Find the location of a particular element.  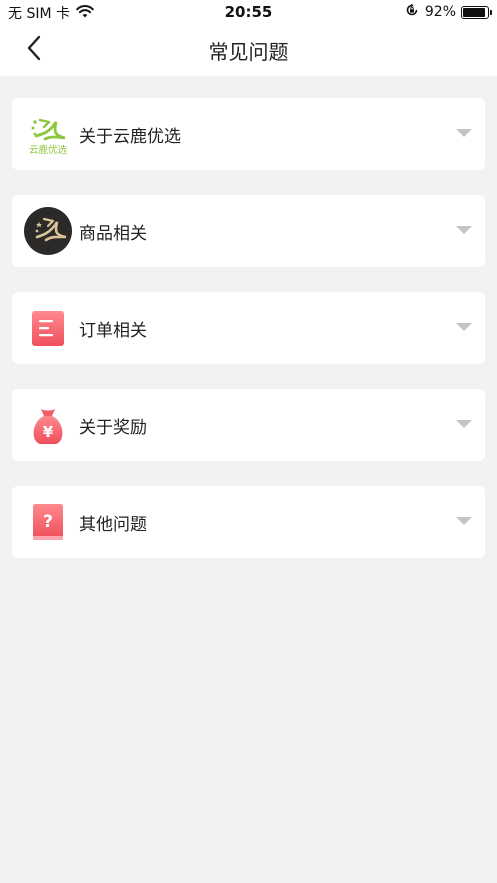

status-right: 92% is located at coordinates (448, 12).